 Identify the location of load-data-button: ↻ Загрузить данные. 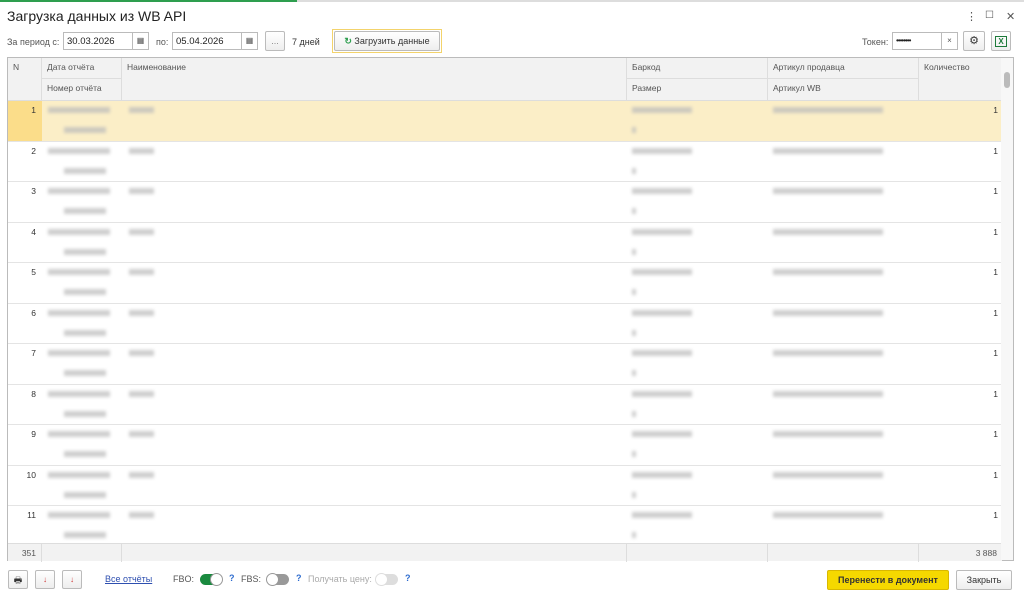
(387, 41).